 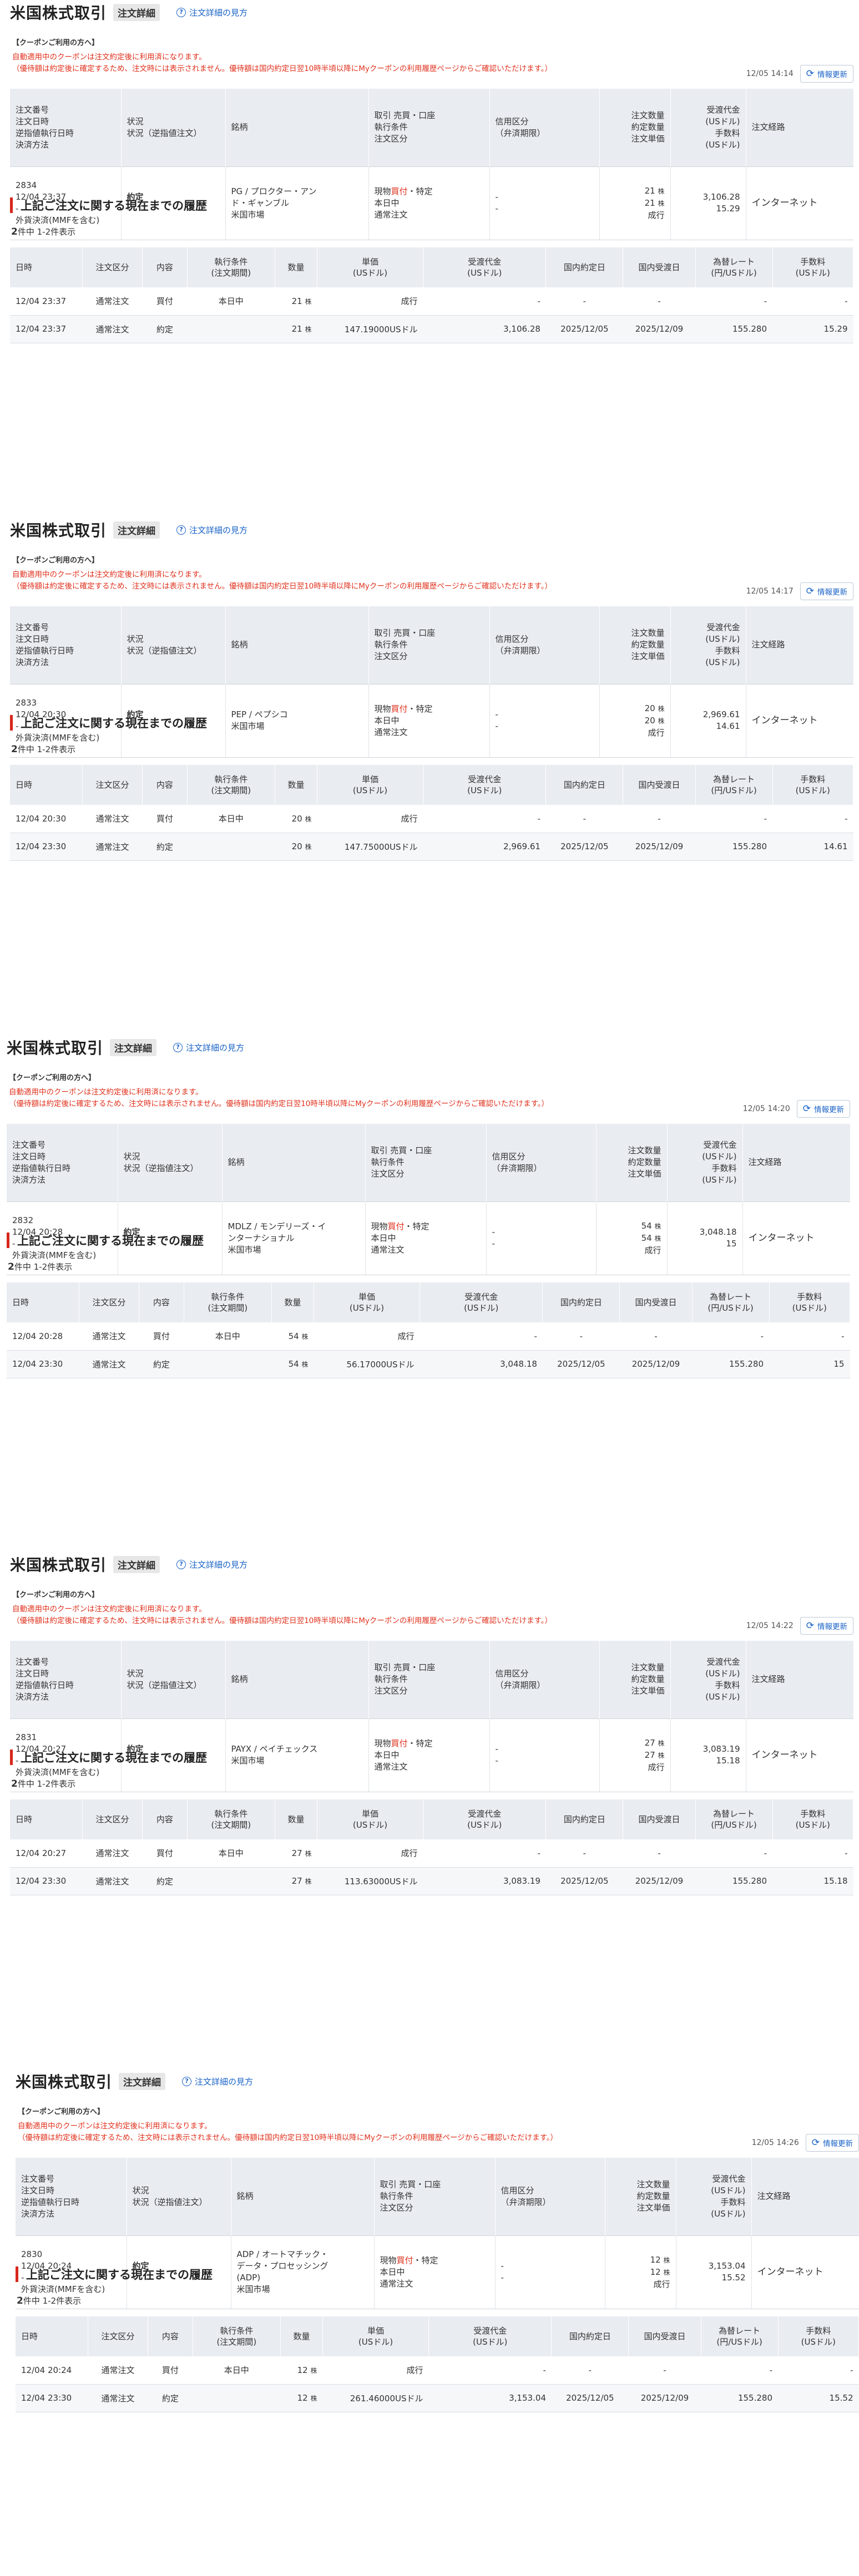 I want to click on cell-line: 注文区分, so click(x=396, y=2208).